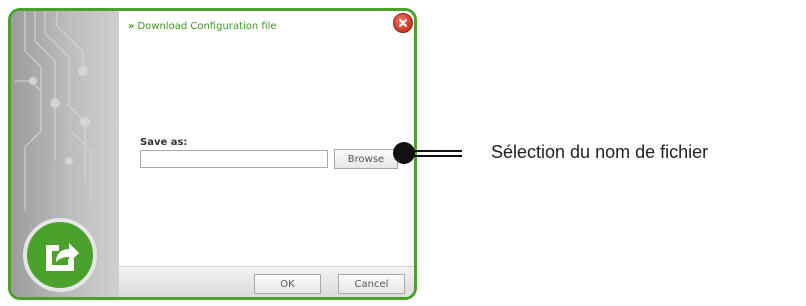 This screenshot has width=806, height=306. I want to click on ok-button: OK, so click(287, 284).